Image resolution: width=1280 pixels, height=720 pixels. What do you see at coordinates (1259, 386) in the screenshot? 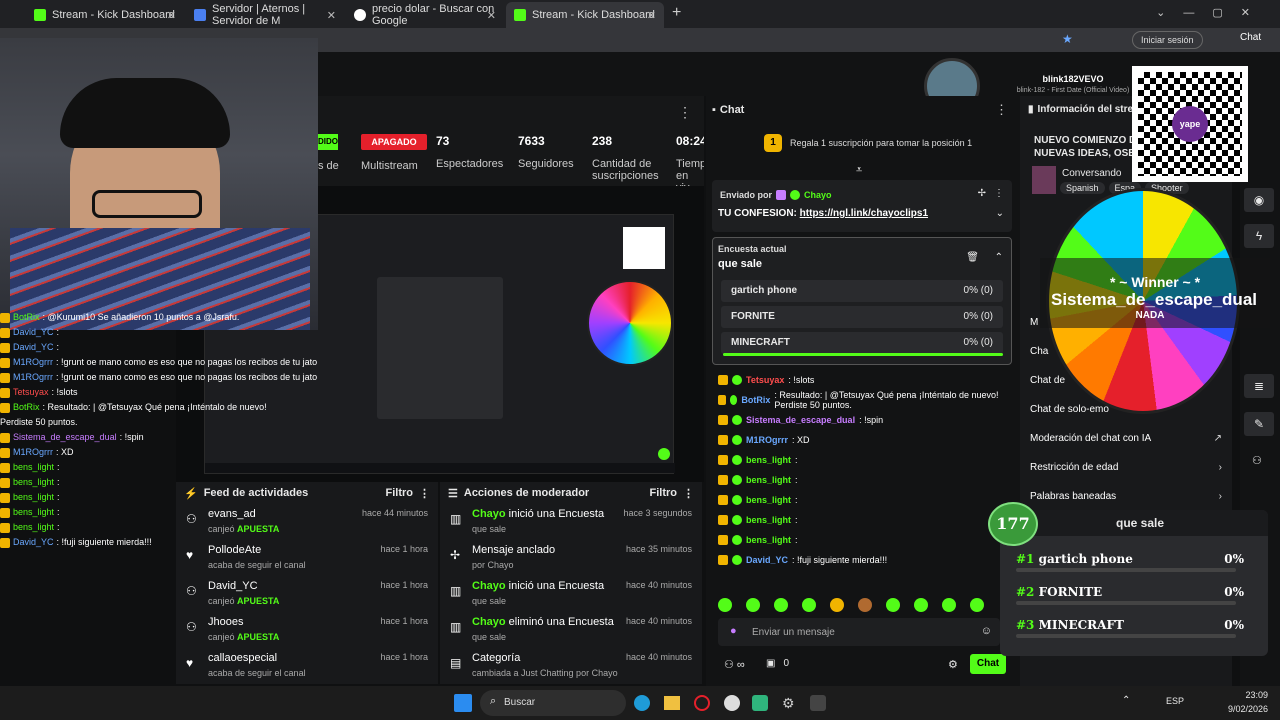
I see `stack-icon: ≣` at bounding box center [1259, 386].